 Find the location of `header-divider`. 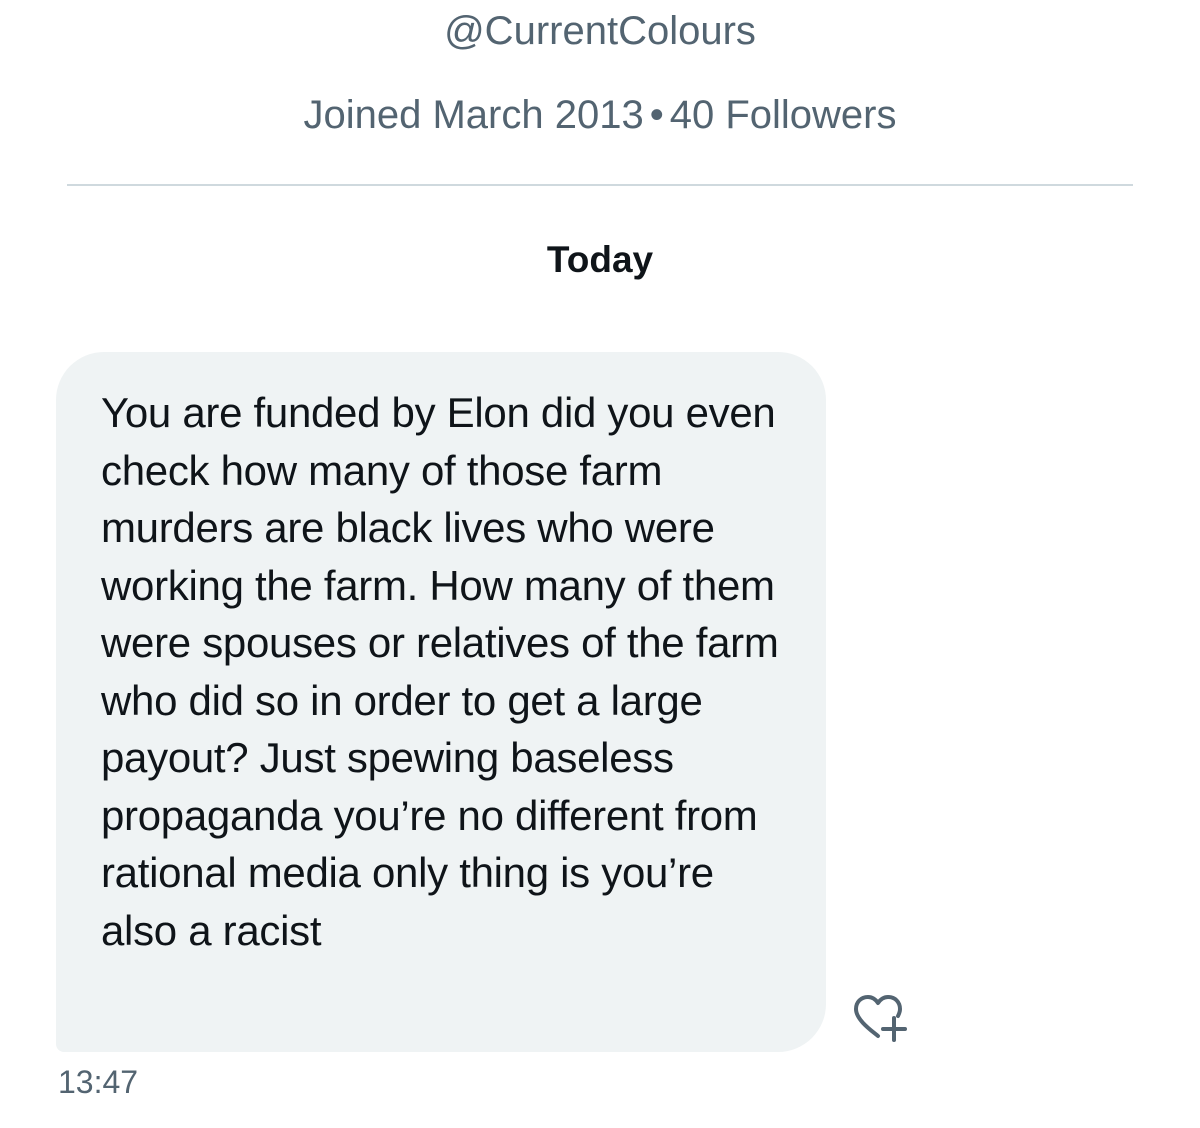

header-divider is located at coordinates (600, 185).